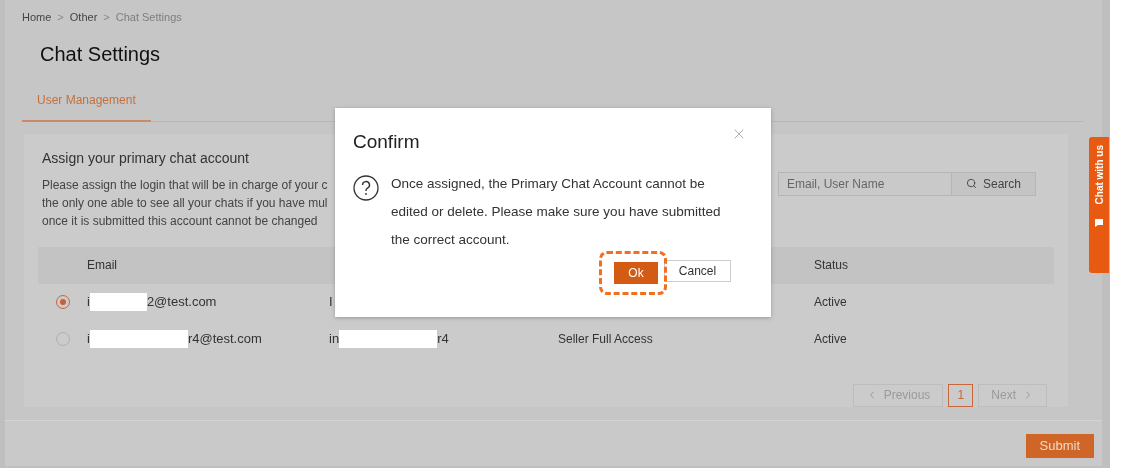  What do you see at coordinates (37, 17) in the screenshot?
I see `breadcrumb-link: Home` at bounding box center [37, 17].